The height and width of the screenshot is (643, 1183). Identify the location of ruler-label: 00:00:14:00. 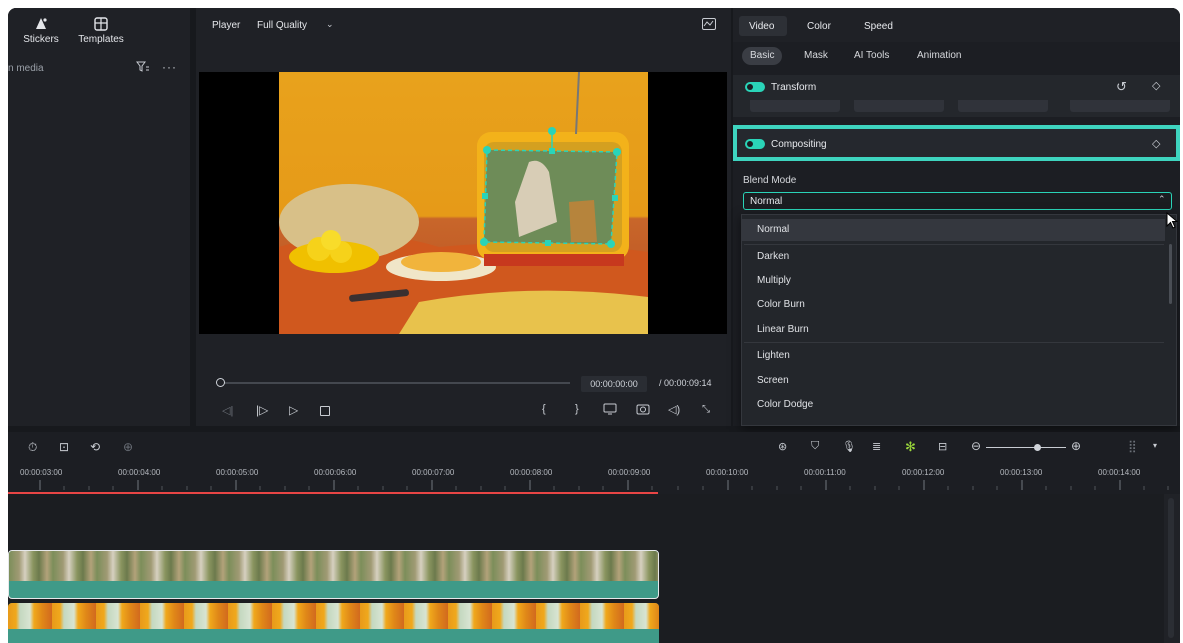
(1119, 472).